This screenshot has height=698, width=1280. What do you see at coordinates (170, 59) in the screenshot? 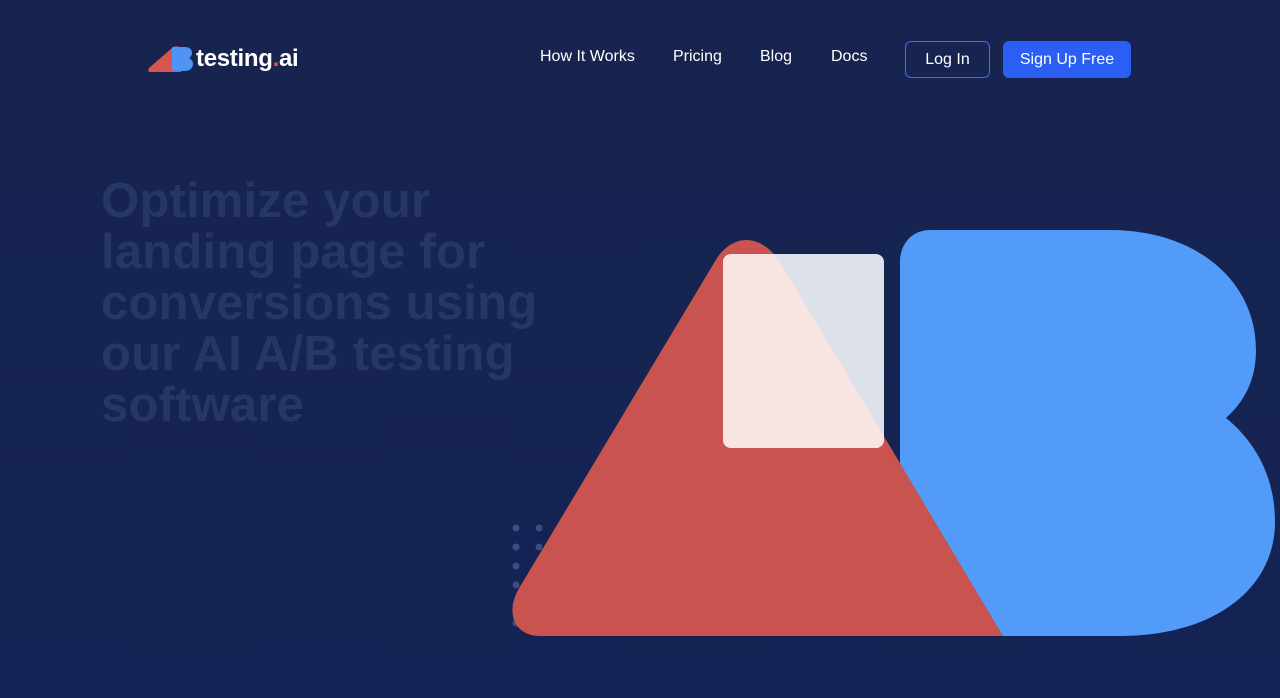
I see `ab-logo-icon` at bounding box center [170, 59].